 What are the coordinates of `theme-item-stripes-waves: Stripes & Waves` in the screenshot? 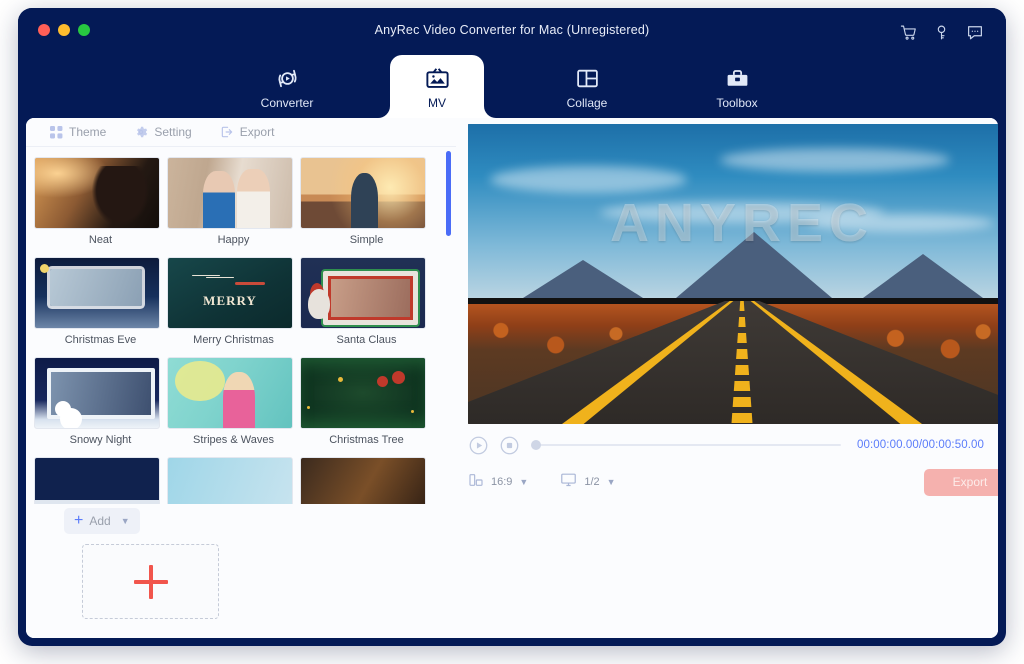 It's located at (233, 401).